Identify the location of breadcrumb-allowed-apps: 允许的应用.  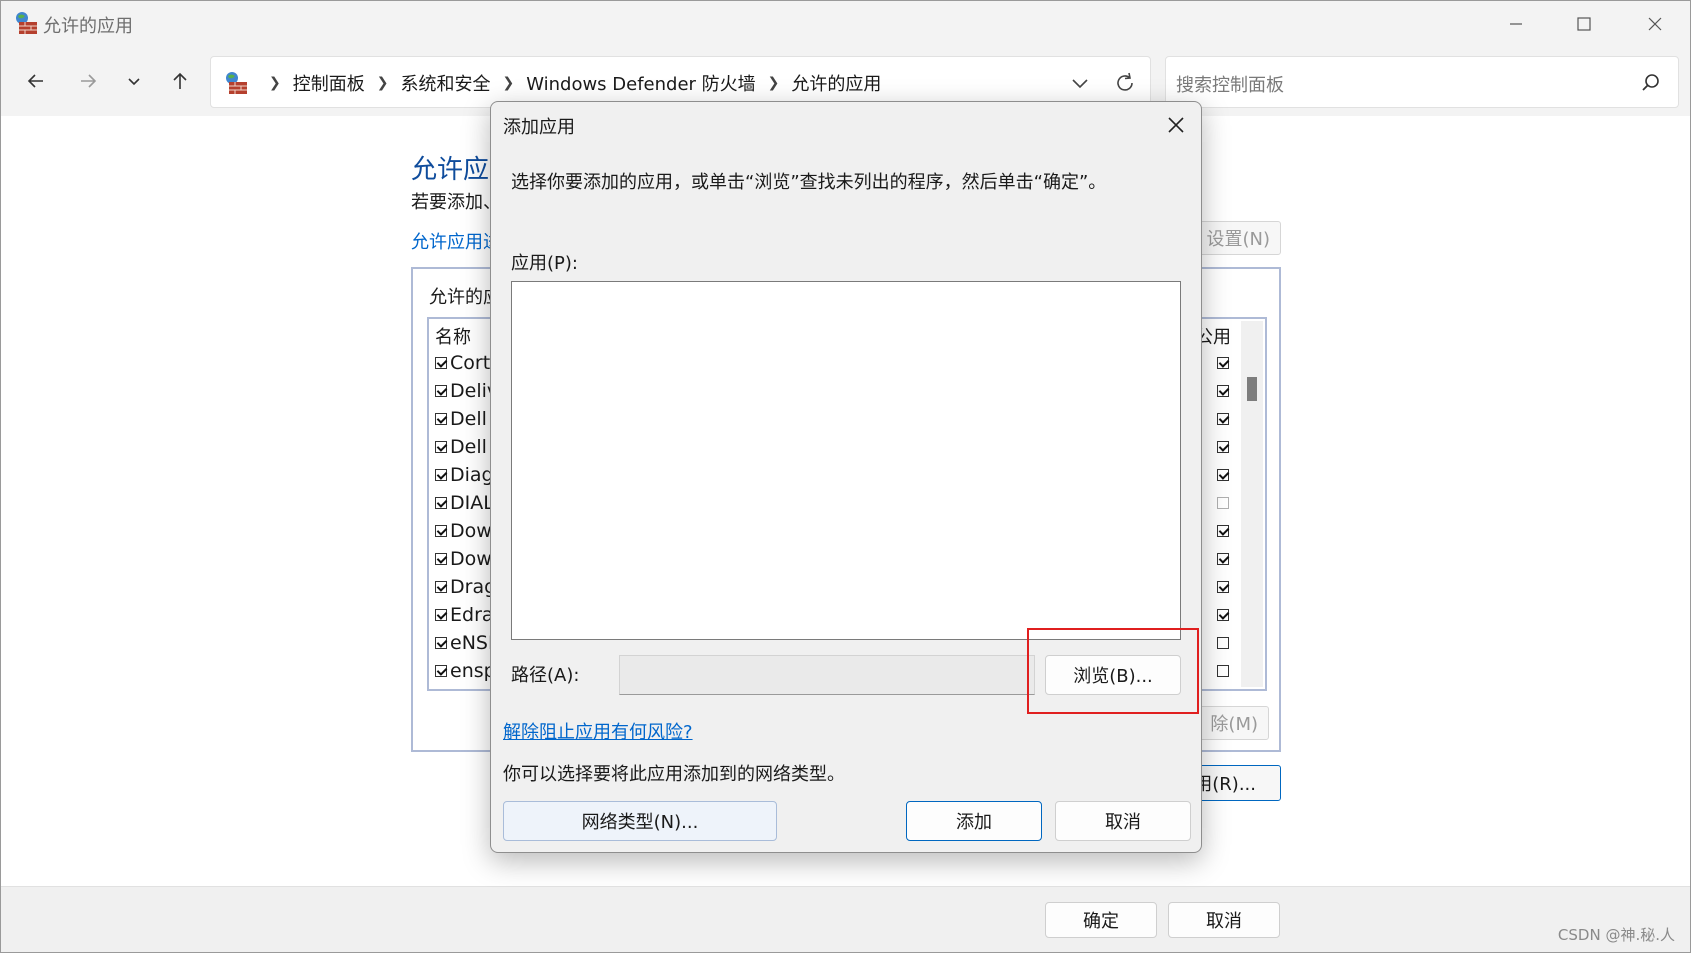
(836, 83).